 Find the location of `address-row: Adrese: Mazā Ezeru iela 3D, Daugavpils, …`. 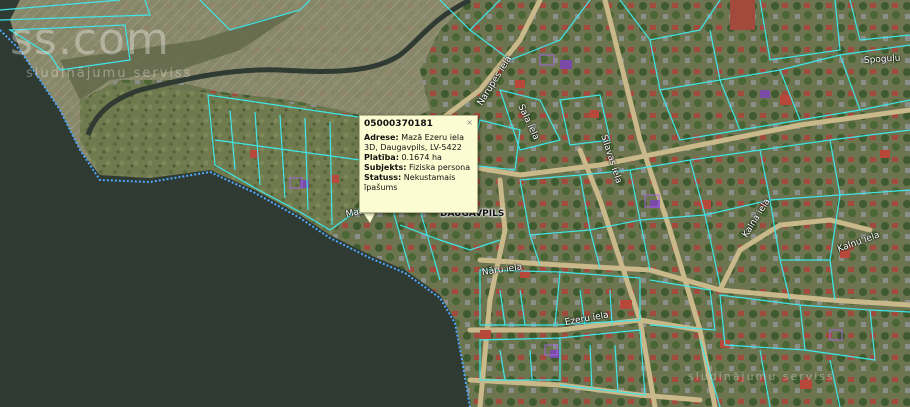

address-row: Adrese: Mazā Ezeru iela 3D, Daugavpils, … is located at coordinates (418, 143).